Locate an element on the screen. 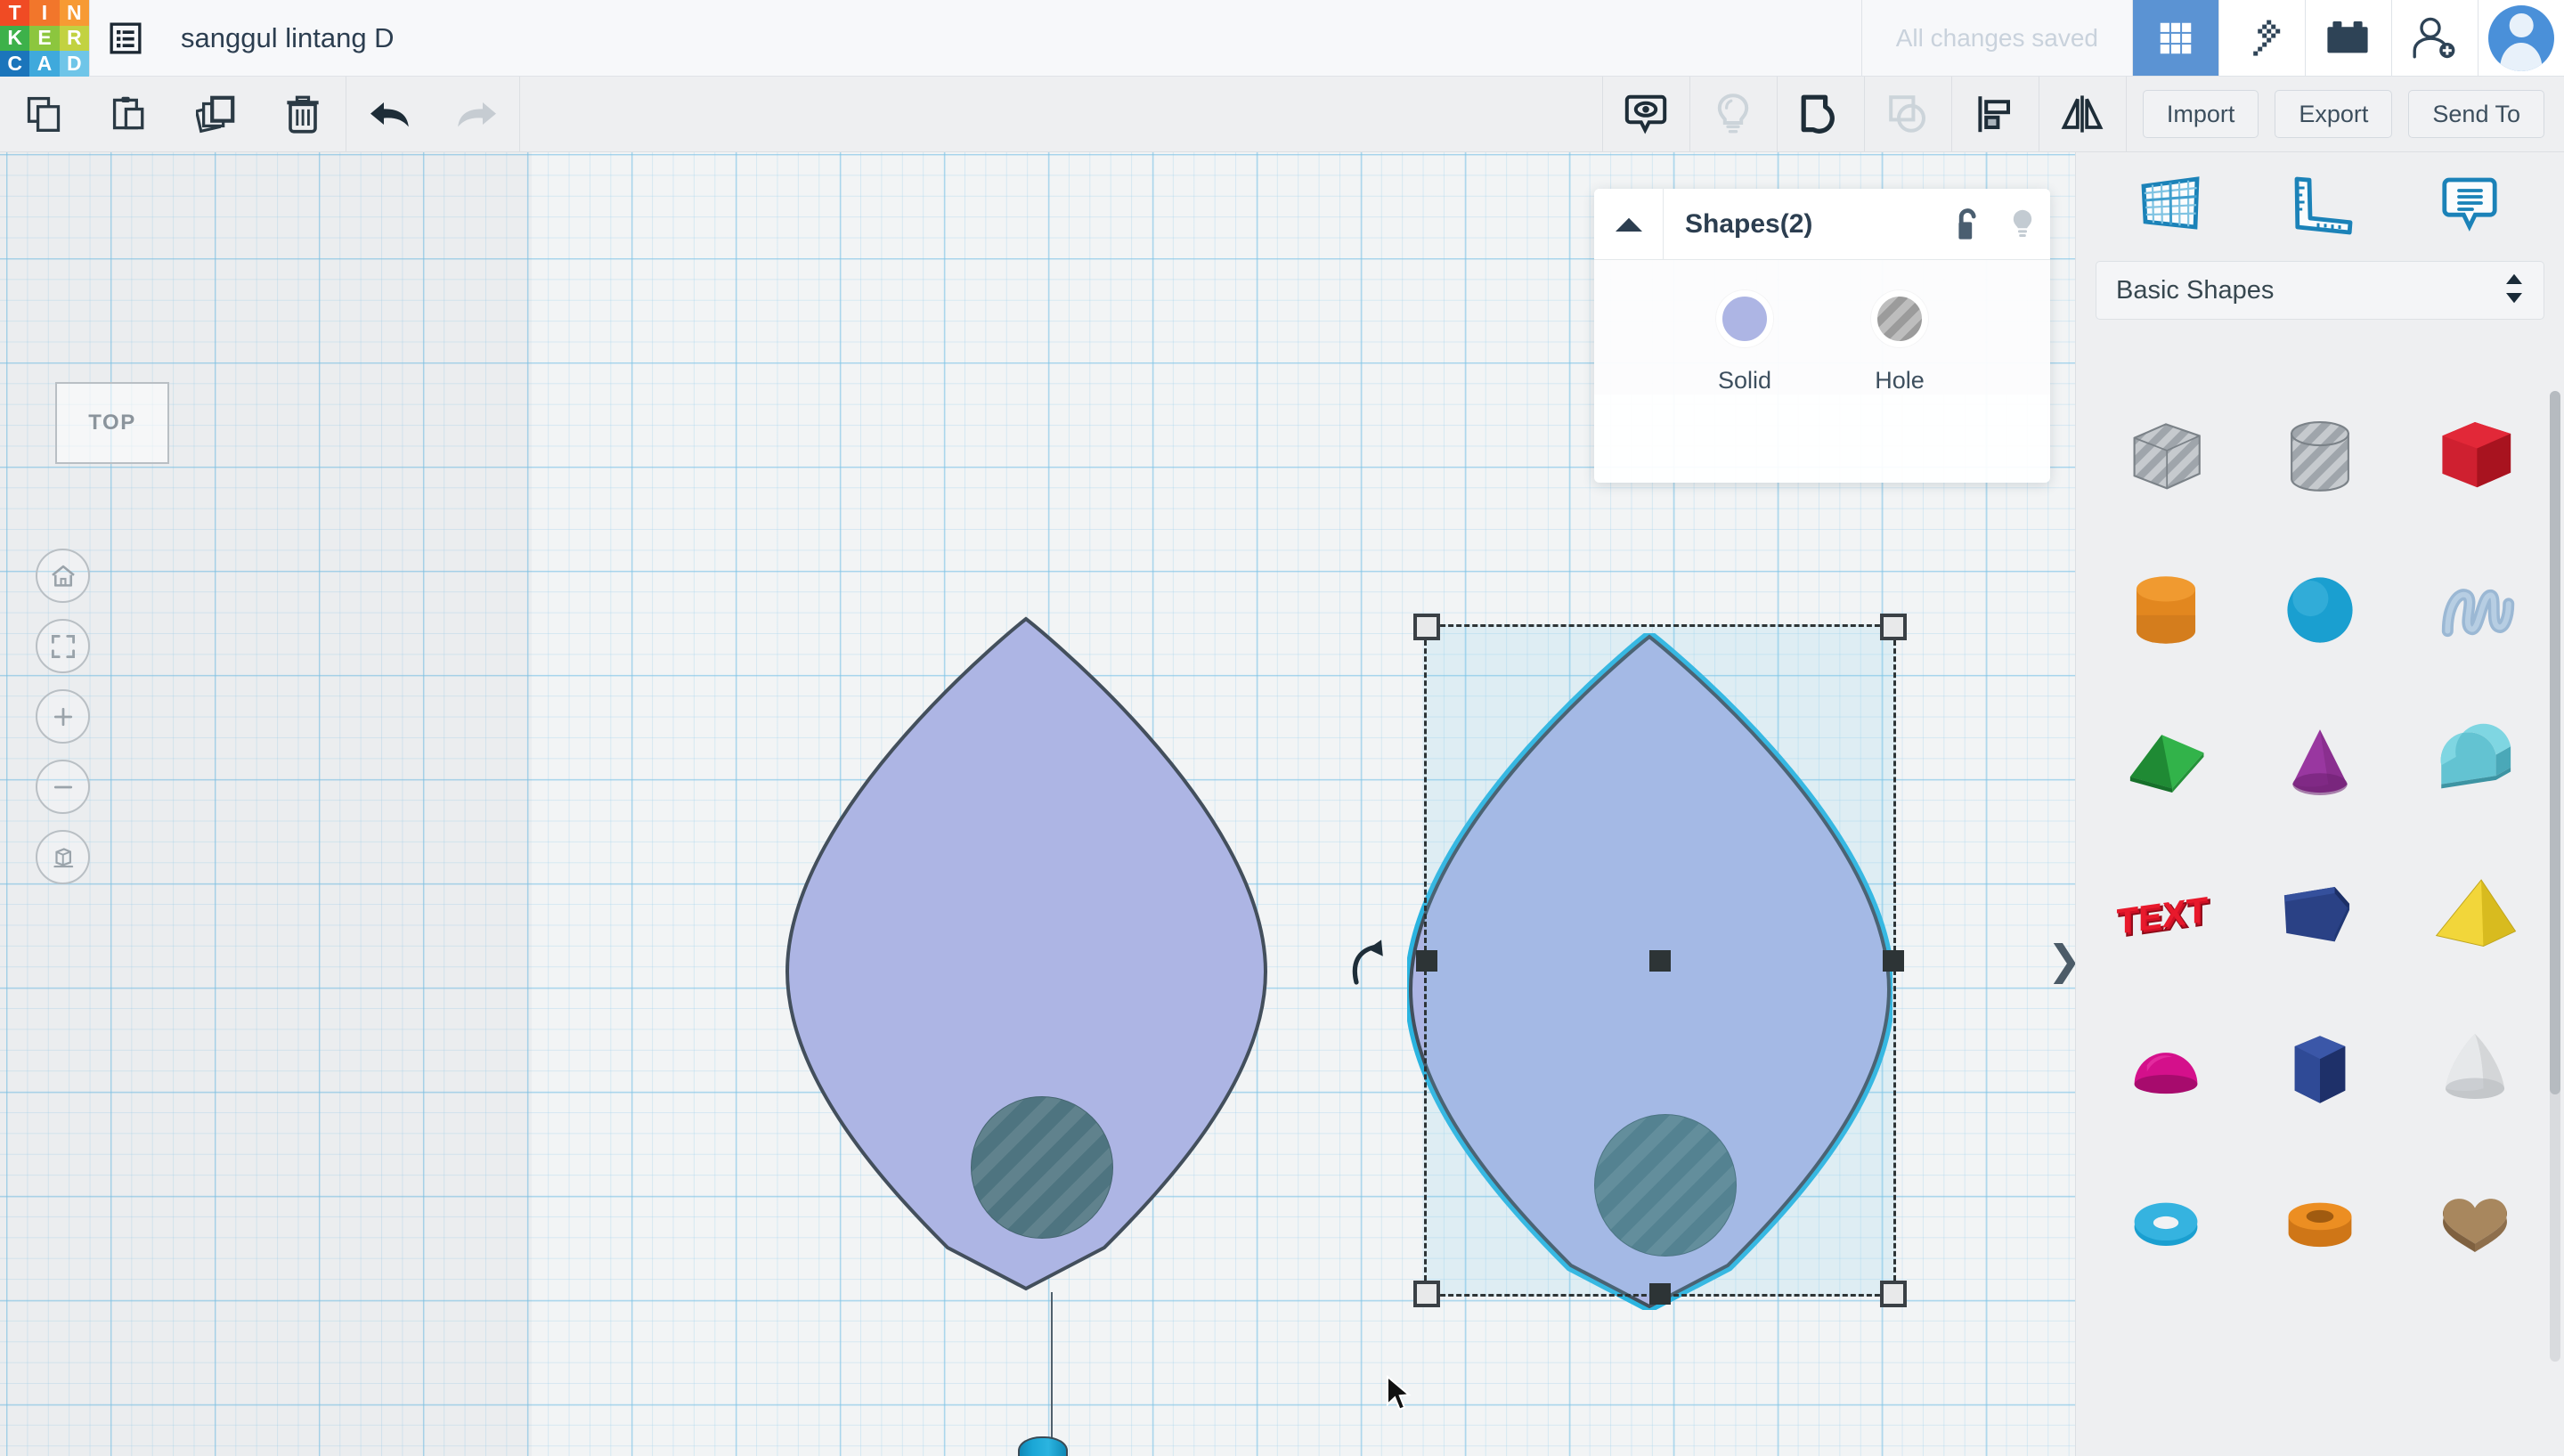 This screenshot has width=2564, height=1456. panel-body: Solid Hole is located at coordinates (1822, 327).